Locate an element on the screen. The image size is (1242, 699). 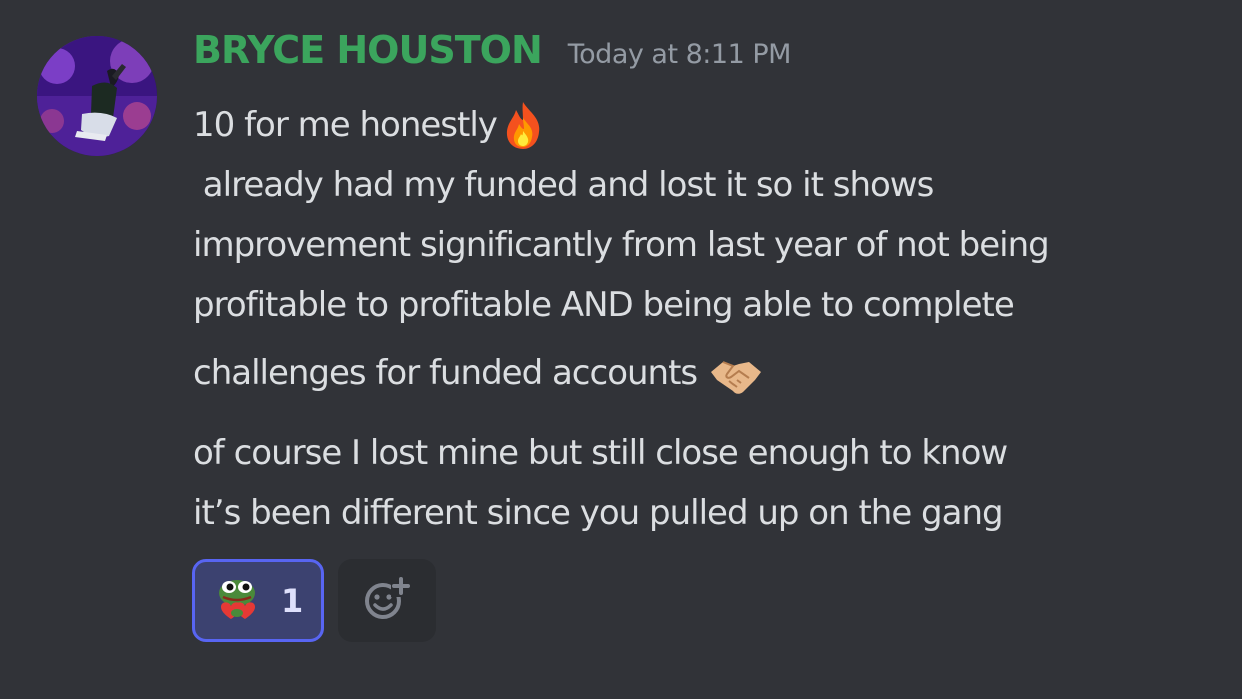
reactions-bar: 1 is located at coordinates (314, 600).